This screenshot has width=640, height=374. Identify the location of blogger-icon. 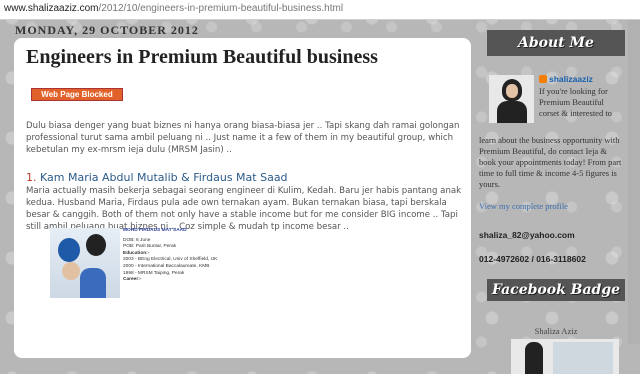
(543, 79).